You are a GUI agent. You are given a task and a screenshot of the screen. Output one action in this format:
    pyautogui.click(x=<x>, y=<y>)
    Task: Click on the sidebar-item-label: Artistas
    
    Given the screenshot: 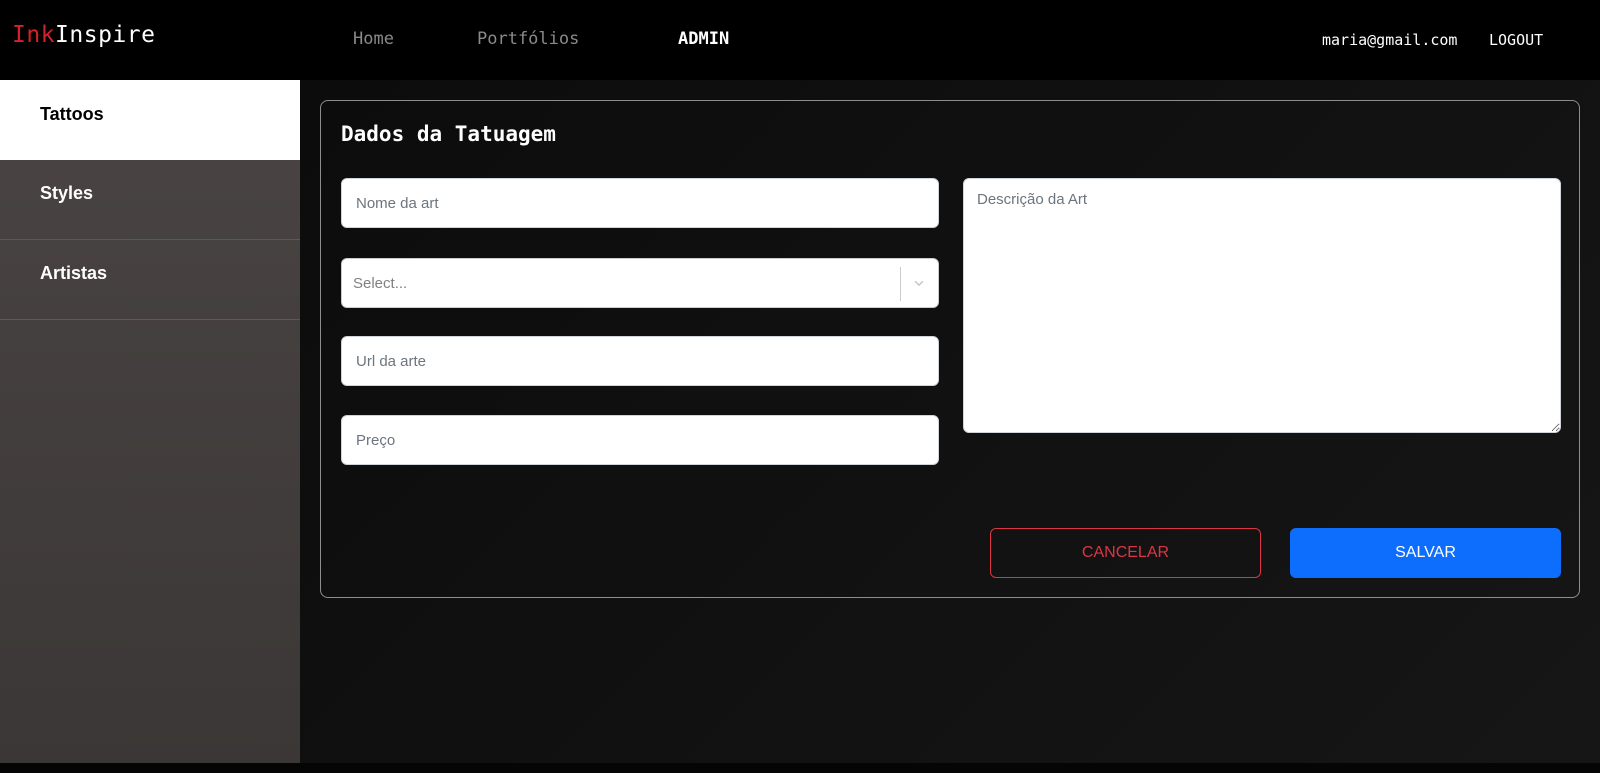 What is the action you would take?
    pyautogui.click(x=74, y=273)
    